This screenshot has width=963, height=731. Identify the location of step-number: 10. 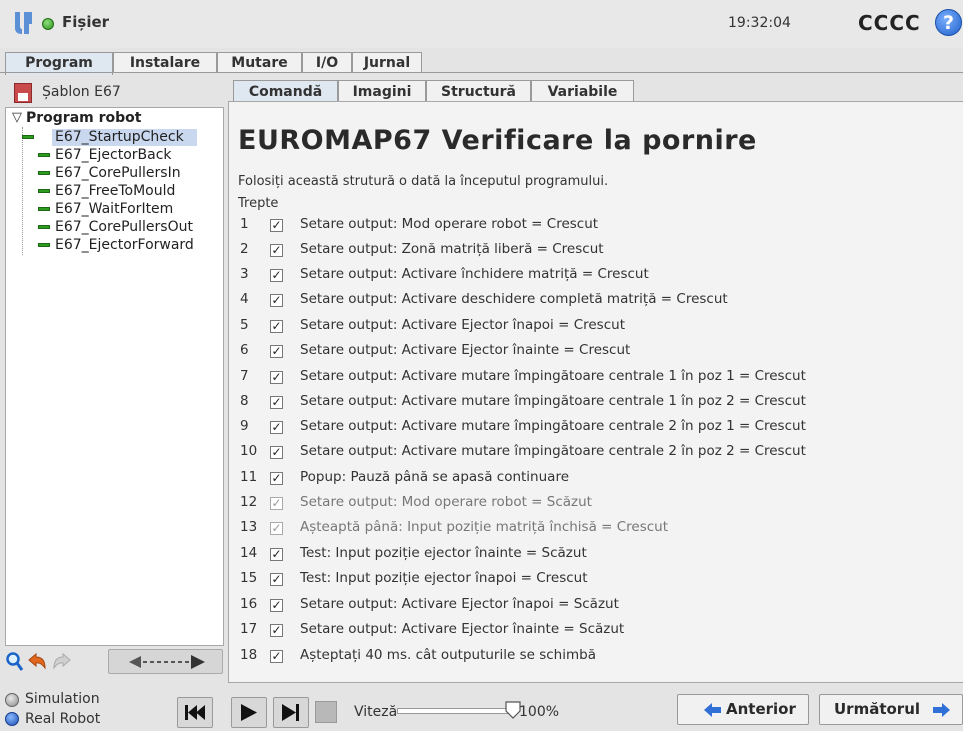
(249, 451).